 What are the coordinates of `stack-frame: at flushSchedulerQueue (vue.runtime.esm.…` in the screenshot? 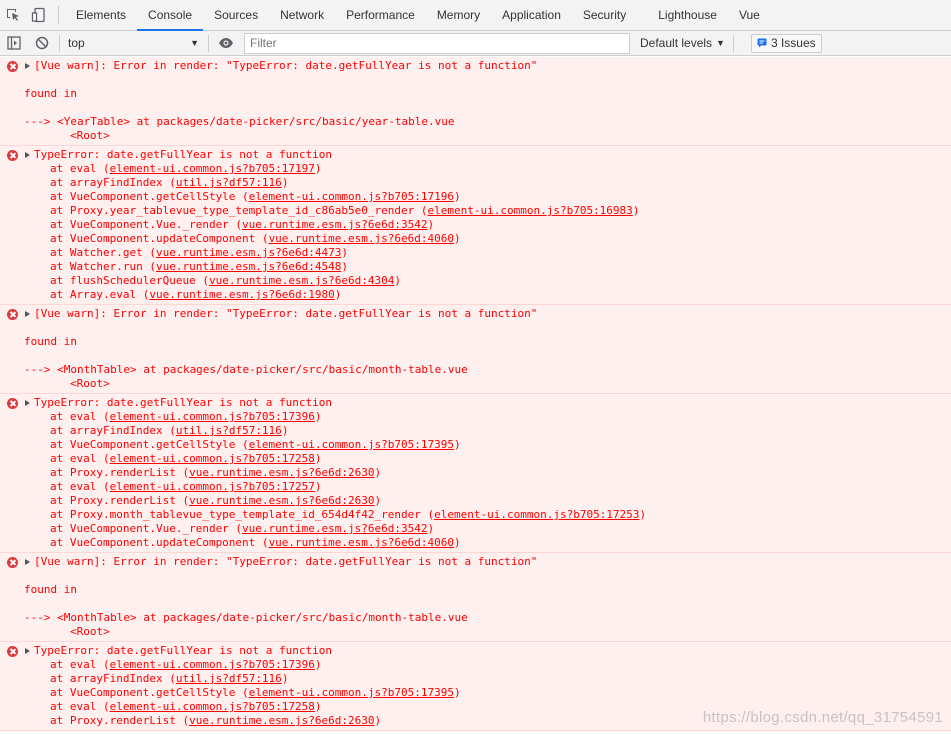 It's located at (226, 280).